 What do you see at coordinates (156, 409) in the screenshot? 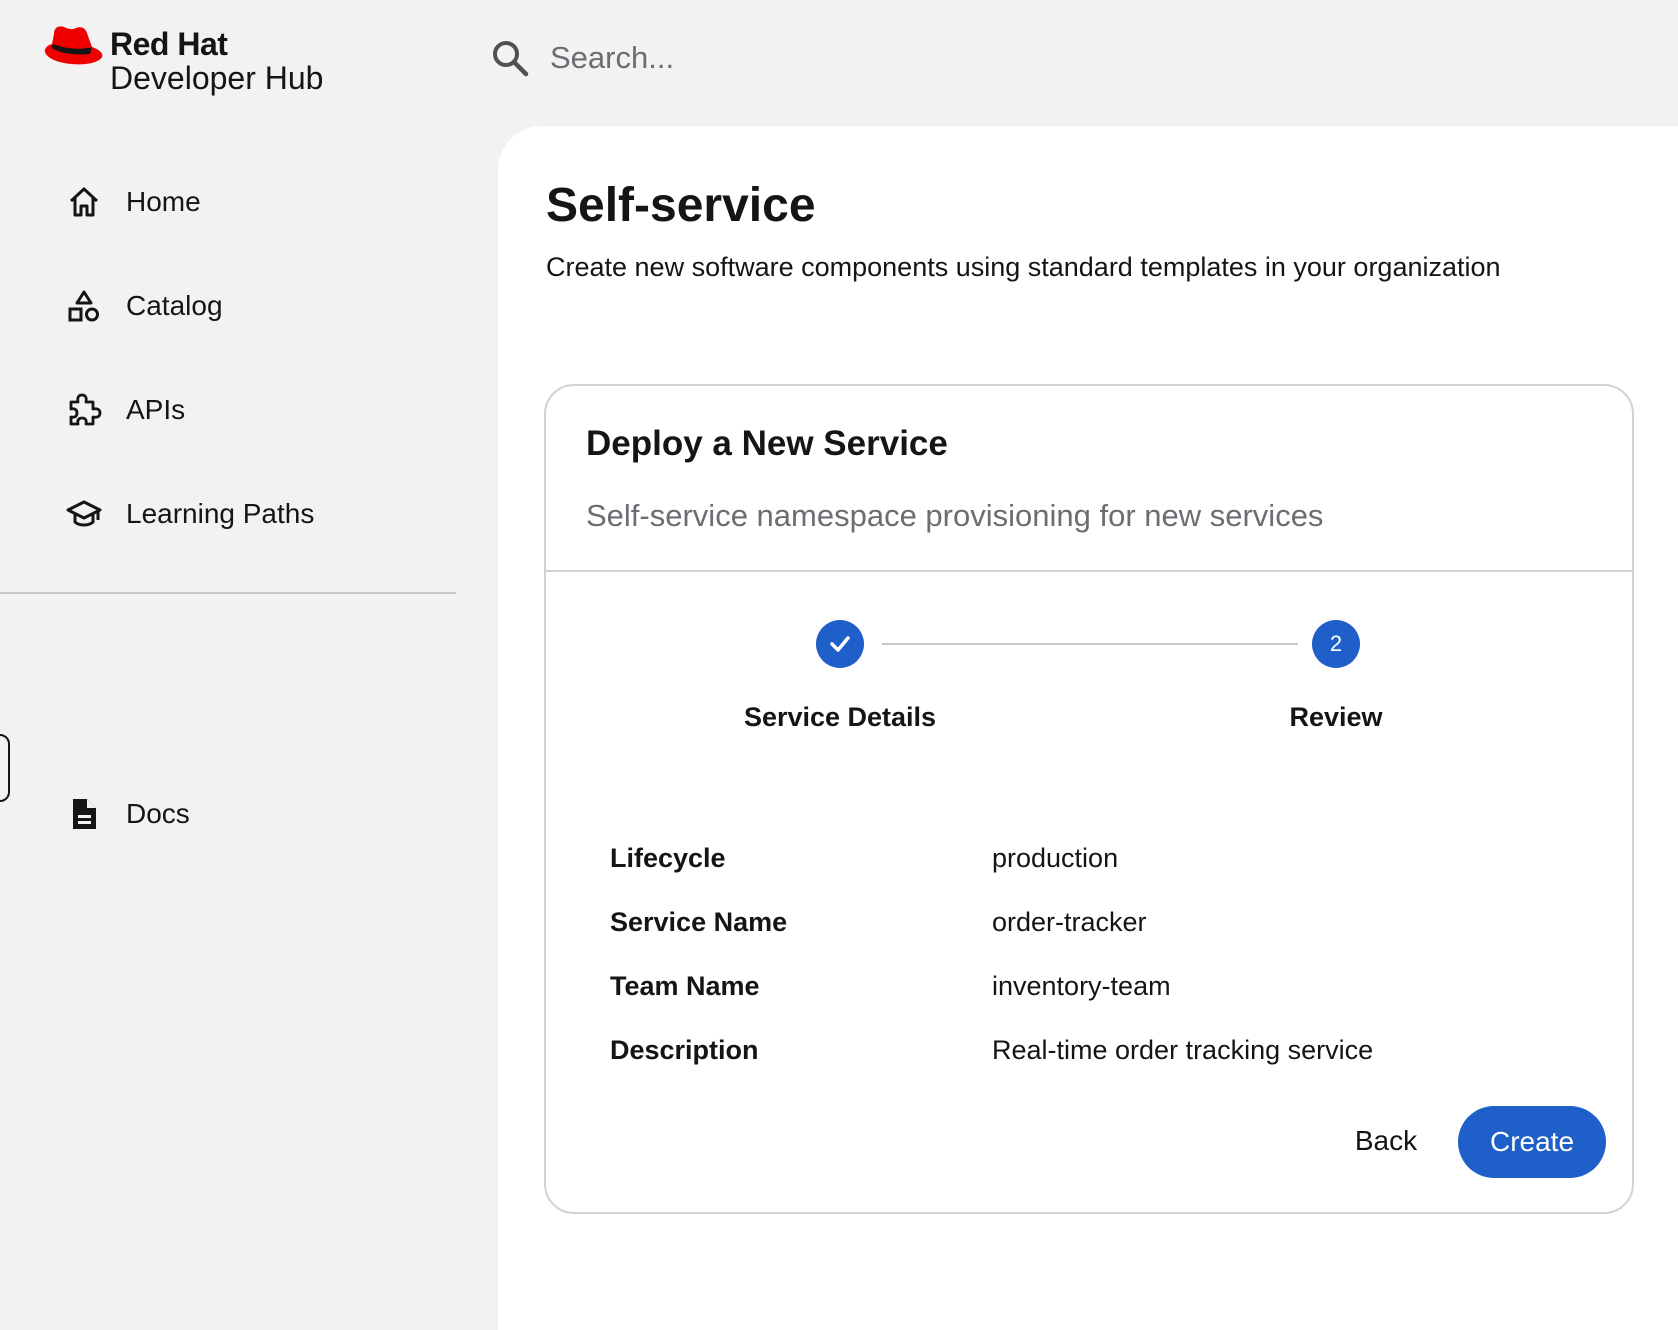
I see `sidebar-item-label: APIs` at bounding box center [156, 409].